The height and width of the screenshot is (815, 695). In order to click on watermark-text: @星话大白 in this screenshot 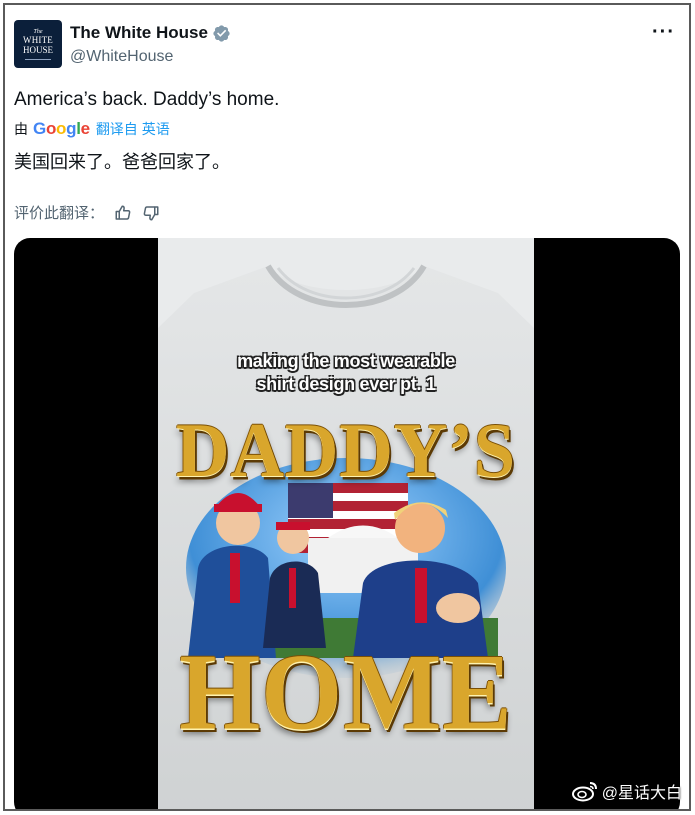, I will do `click(641, 793)`.